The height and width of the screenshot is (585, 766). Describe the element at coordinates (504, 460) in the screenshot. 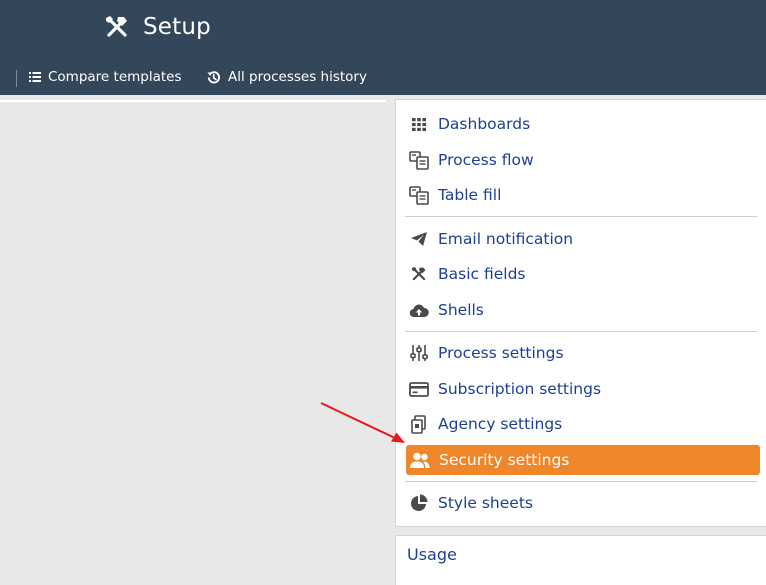

I see `menu-item-label: Security settings` at that location.